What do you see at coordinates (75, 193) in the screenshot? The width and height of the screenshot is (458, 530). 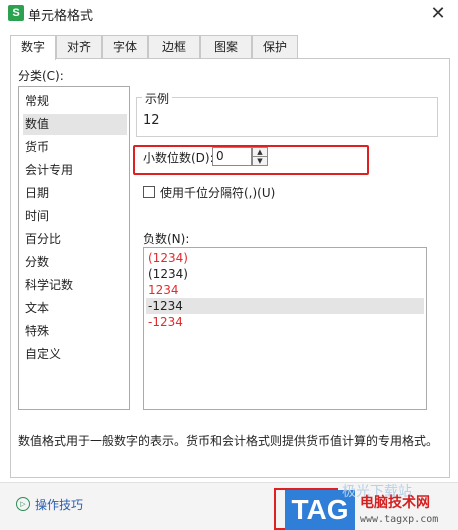 I see `category-item-date: 日期` at bounding box center [75, 193].